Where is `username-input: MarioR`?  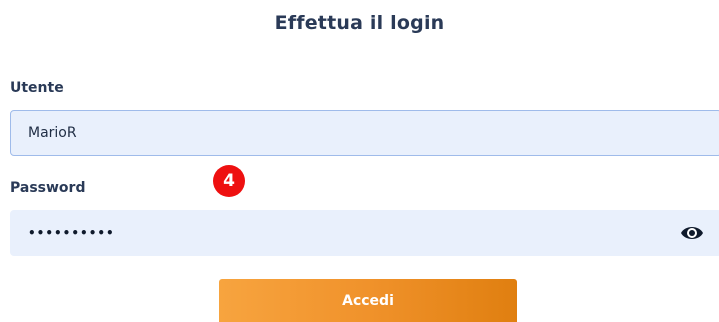
username-input: MarioR is located at coordinates (364, 133).